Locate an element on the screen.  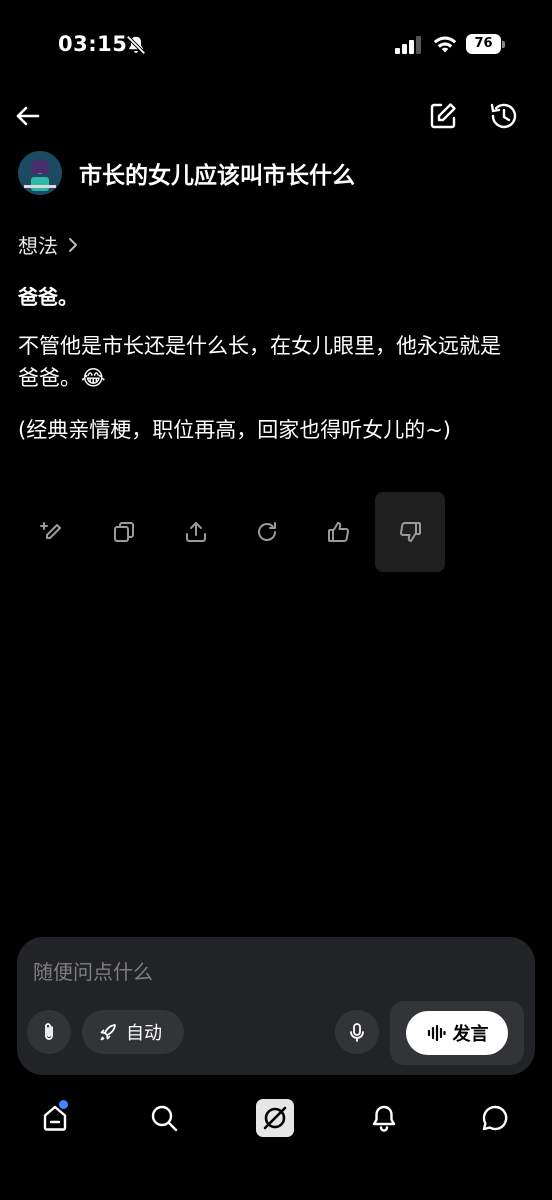
waveform-icon is located at coordinates (436, 1033).